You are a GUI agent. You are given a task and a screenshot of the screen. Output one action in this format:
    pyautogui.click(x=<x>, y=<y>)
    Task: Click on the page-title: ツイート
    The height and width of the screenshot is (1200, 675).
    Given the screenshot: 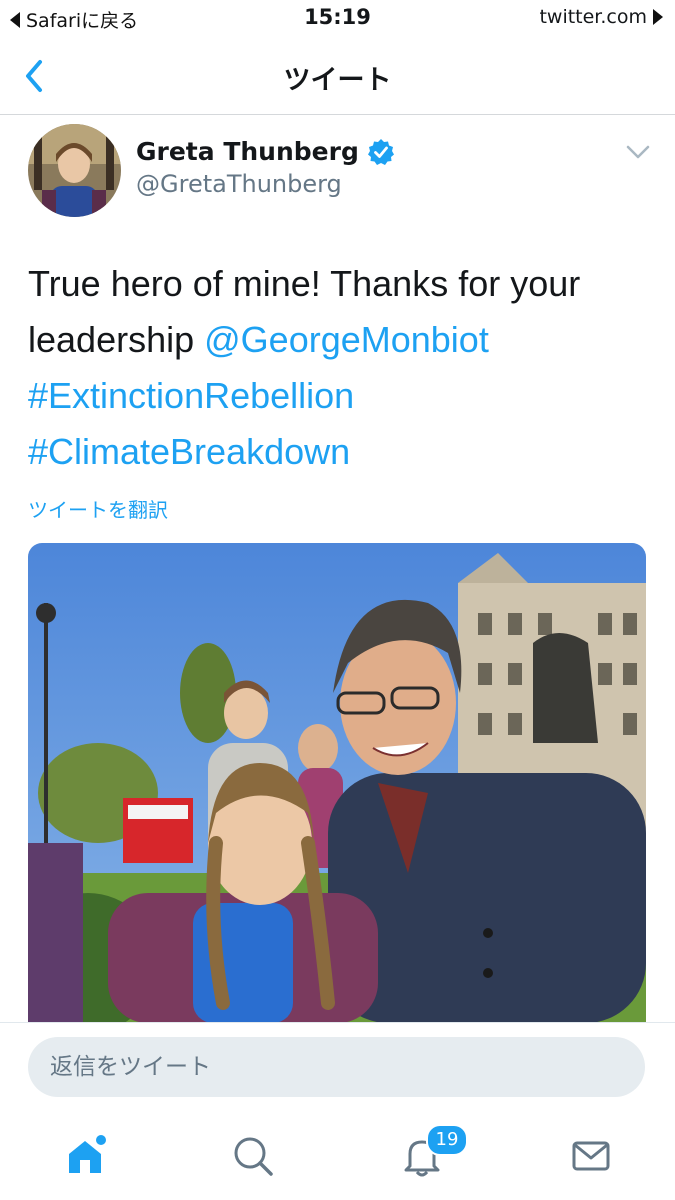 What is the action you would take?
    pyautogui.click(x=337, y=80)
    